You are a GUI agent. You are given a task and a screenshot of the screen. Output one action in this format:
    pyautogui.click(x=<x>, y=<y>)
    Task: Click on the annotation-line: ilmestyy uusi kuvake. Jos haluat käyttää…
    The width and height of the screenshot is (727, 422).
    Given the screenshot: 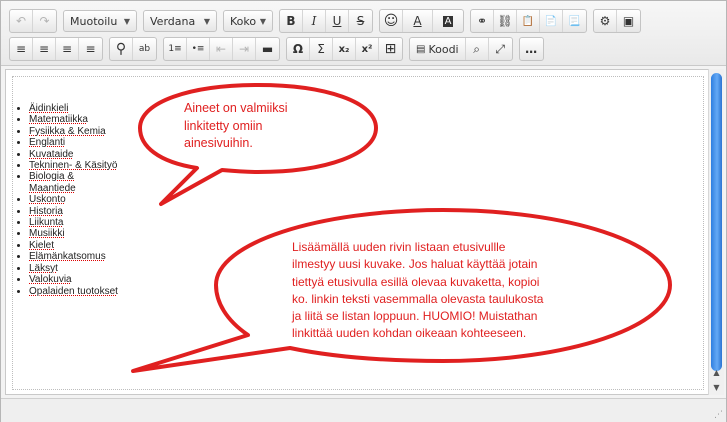 What is the action you would take?
    pyautogui.click(x=415, y=264)
    